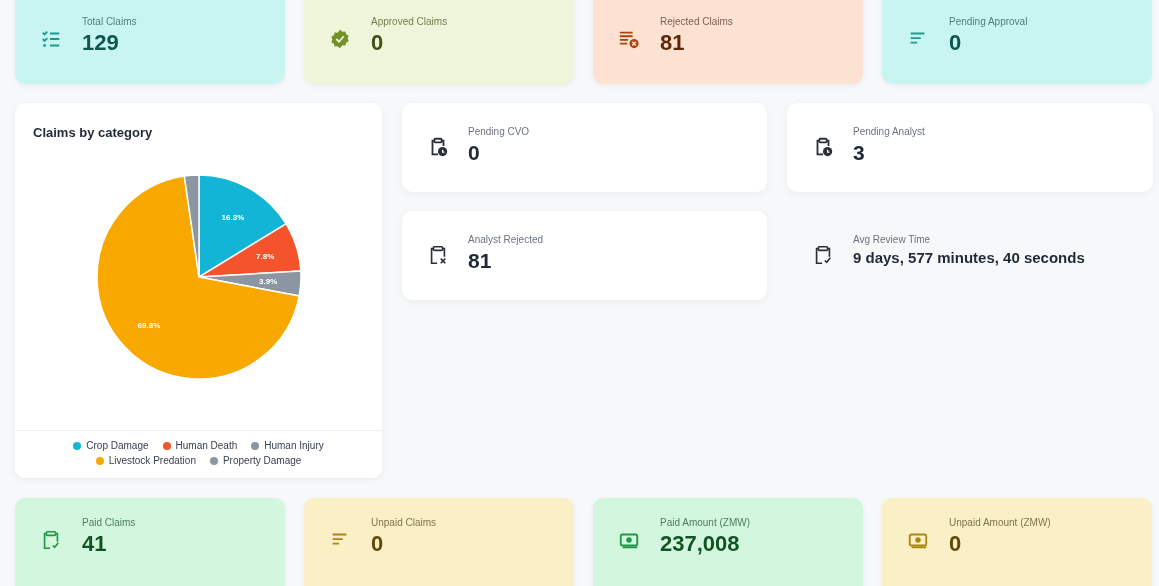 This screenshot has width=1159, height=586. I want to click on stat-label: Avg Review Time, so click(892, 239).